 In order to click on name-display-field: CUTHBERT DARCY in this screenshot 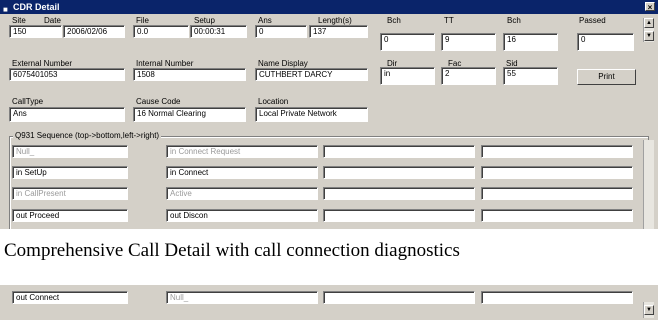, I will do `click(311, 74)`.